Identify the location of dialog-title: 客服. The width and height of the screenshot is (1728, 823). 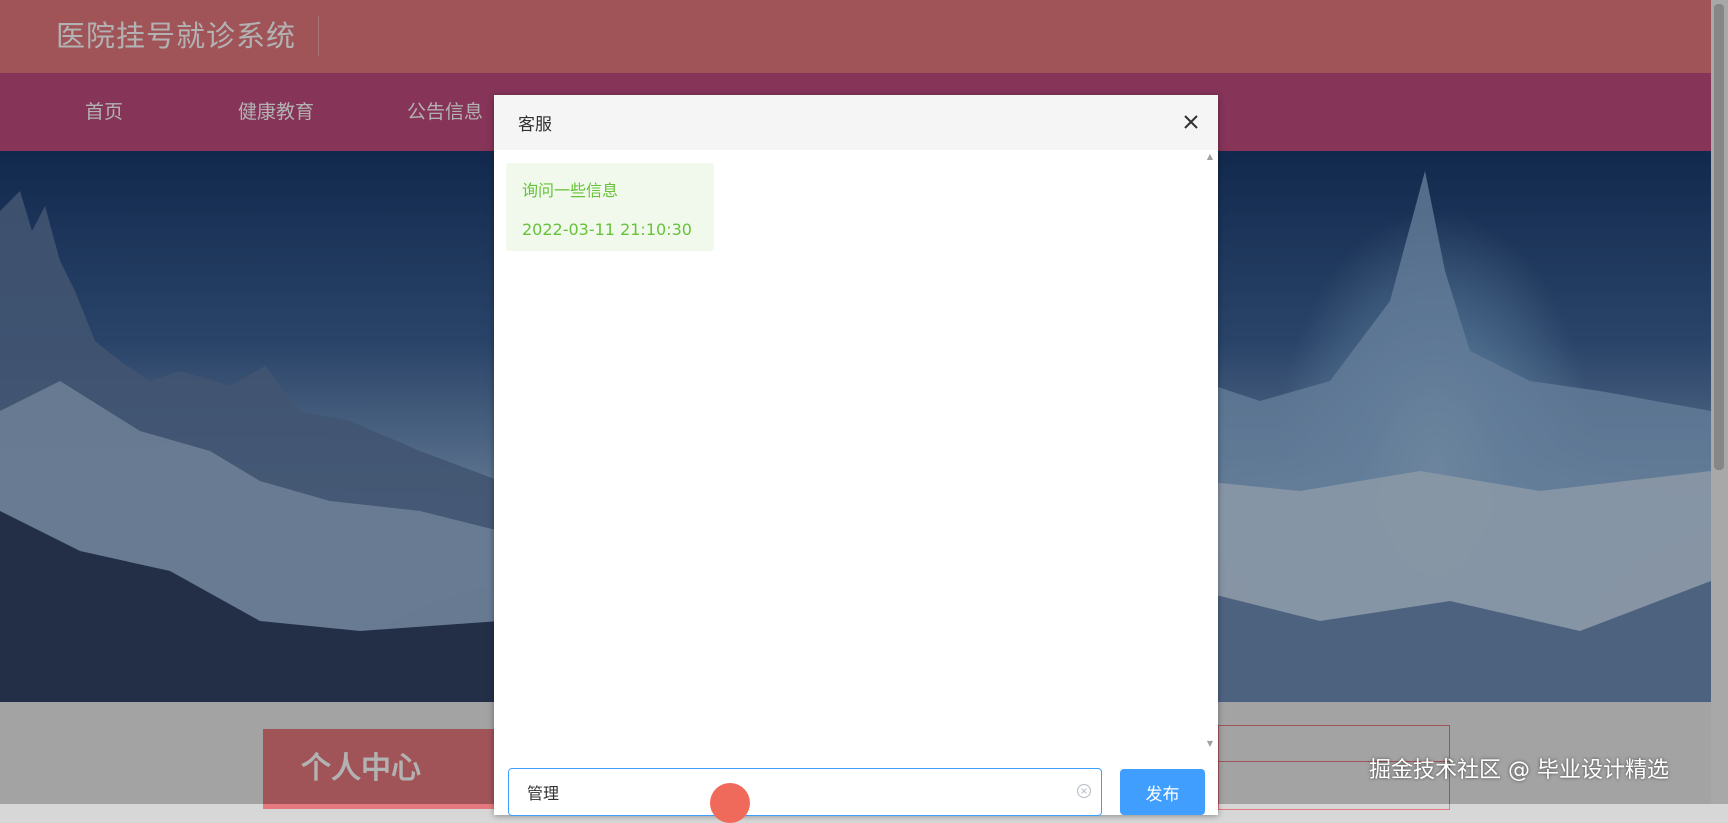
(535, 125).